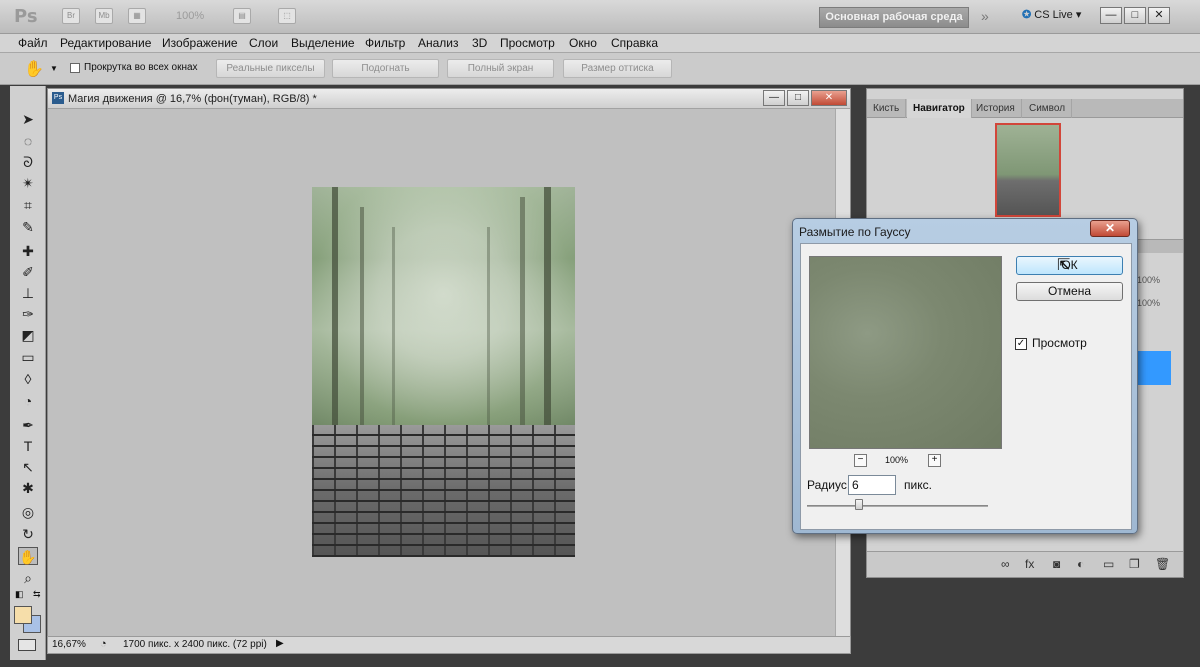 The width and height of the screenshot is (1200, 667). What do you see at coordinates (323, 43) in the screenshot?
I see `menu-select: Выделение` at bounding box center [323, 43].